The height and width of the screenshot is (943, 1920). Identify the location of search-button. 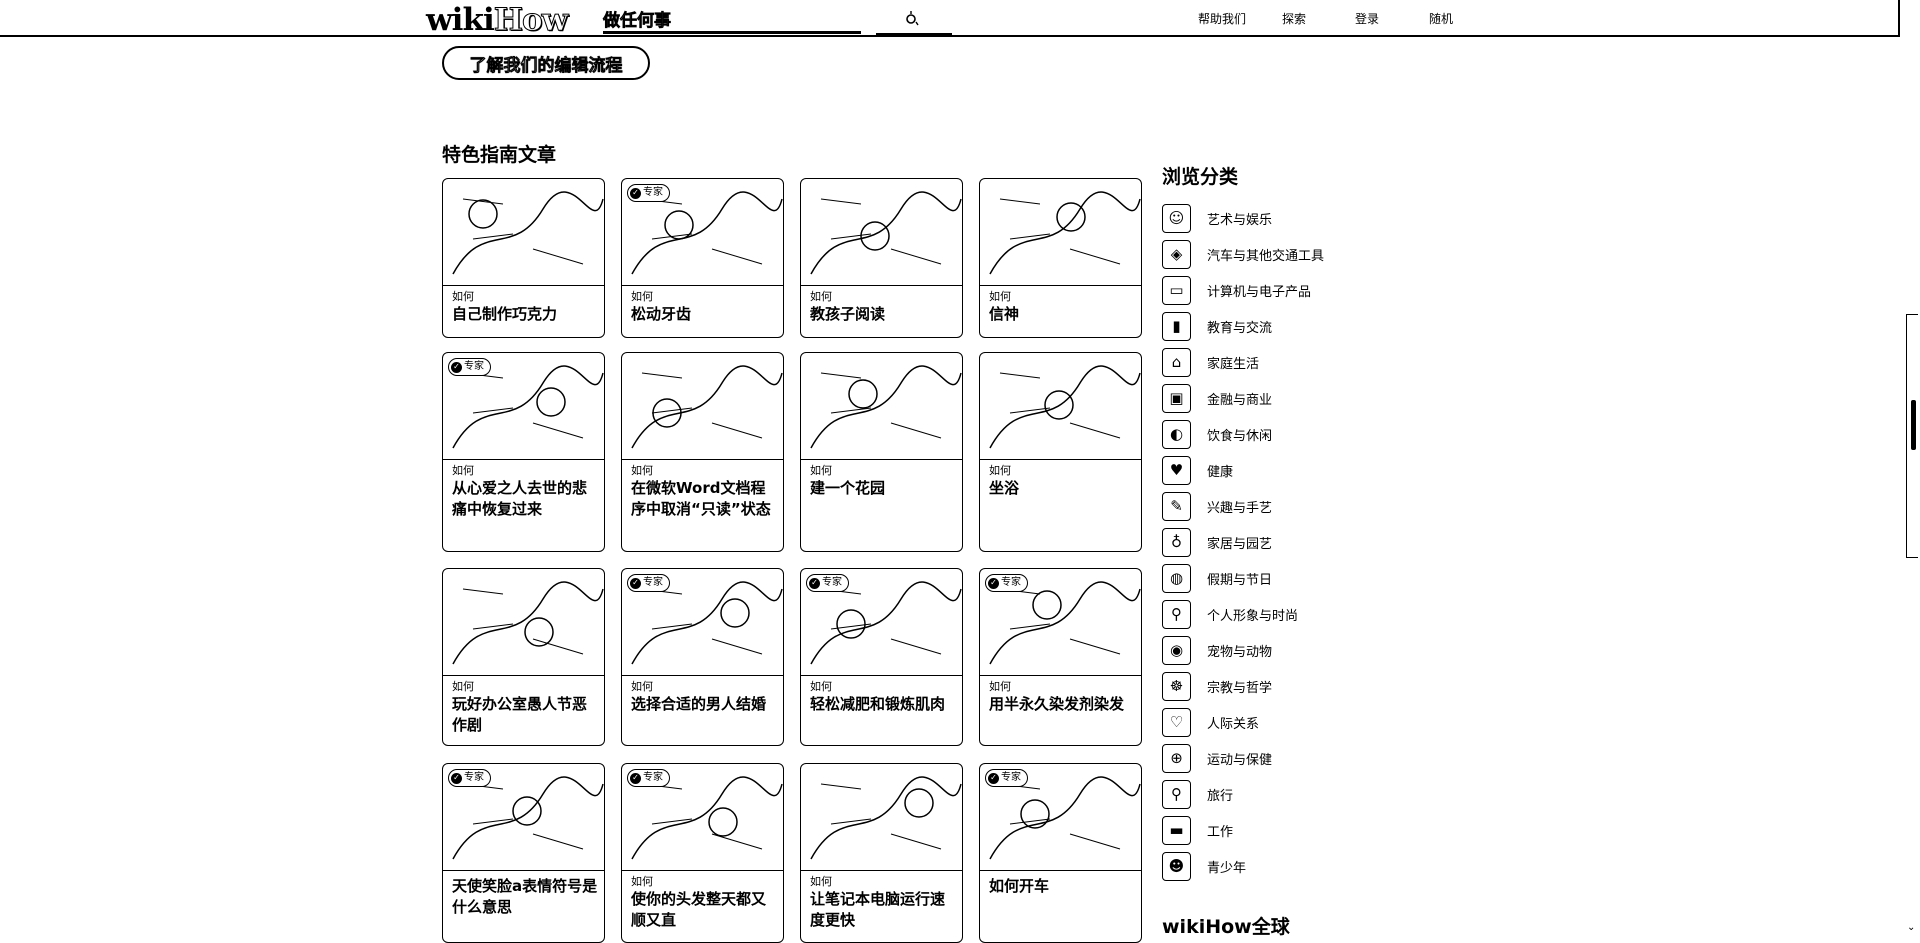
(911, 19).